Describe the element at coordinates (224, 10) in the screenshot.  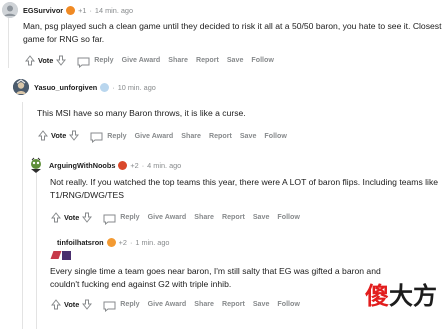
I see `comment-meta: EGSurvivor +1 · 14 min. ago` at that location.